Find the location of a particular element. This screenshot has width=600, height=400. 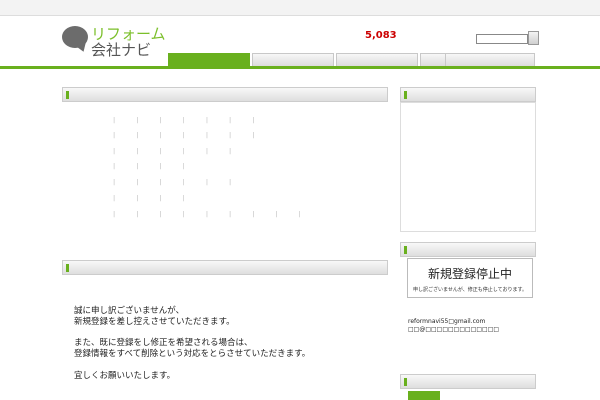

notice-line: 新規登録を差し控えさせていただきます。 is located at coordinates (154, 322).